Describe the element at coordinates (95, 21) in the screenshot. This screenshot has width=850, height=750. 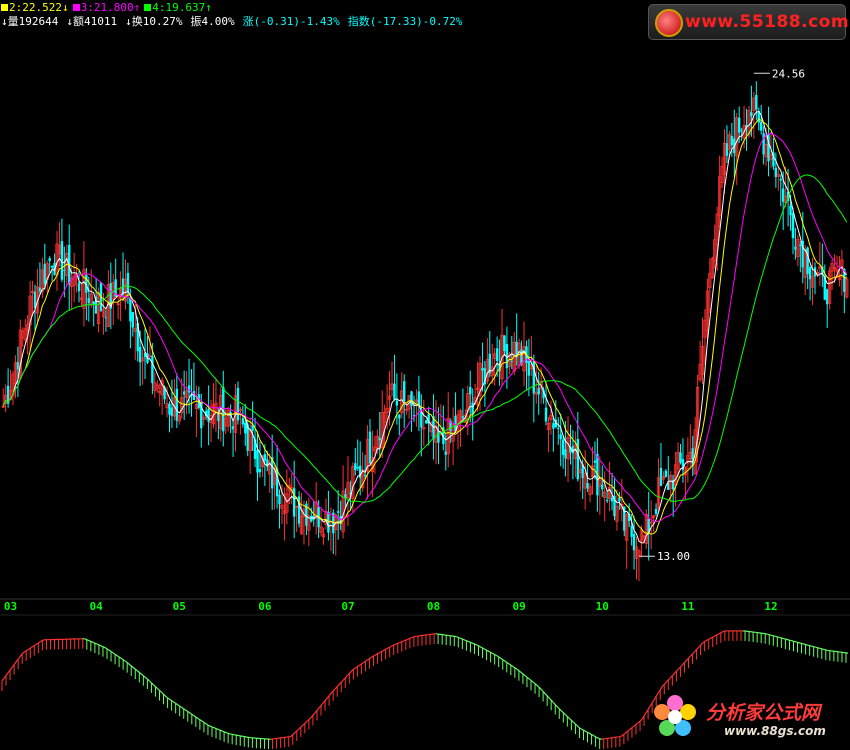
I see `header-value: 额41011` at that location.